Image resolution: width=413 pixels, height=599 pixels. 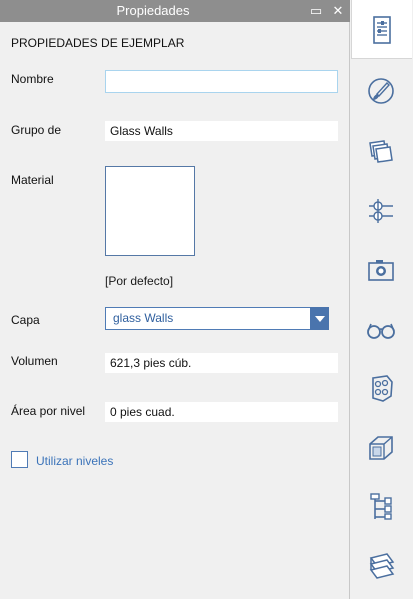 What do you see at coordinates (32, 79) in the screenshot?
I see `nombre-label: Nombre` at bounding box center [32, 79].